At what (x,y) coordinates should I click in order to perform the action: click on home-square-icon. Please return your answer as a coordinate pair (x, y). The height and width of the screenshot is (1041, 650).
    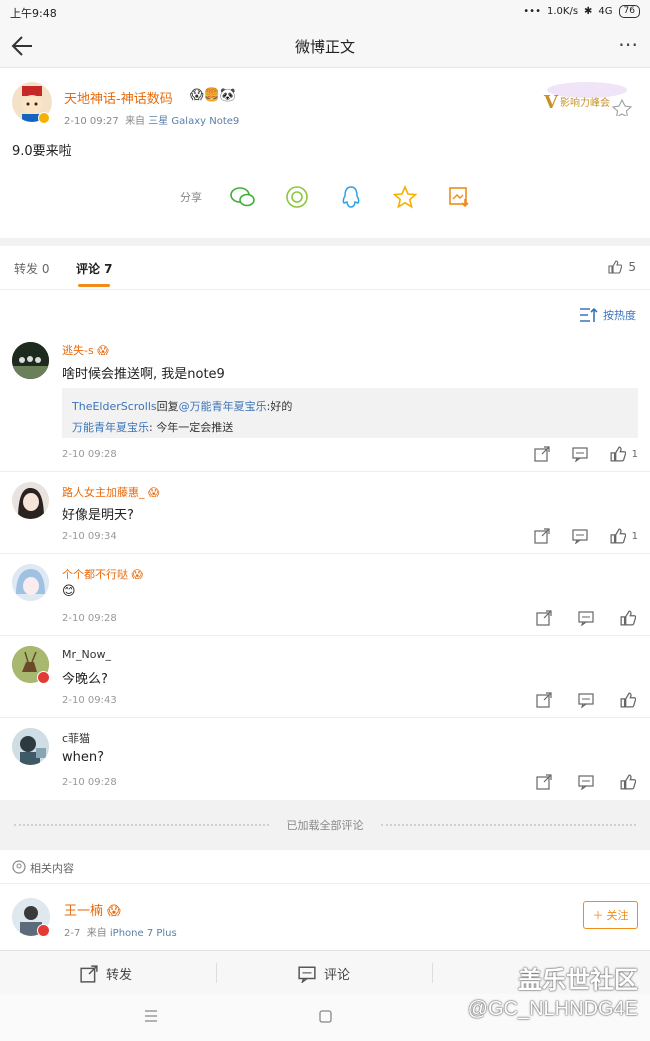
    Looking at the image, I should click on (325, 1016).